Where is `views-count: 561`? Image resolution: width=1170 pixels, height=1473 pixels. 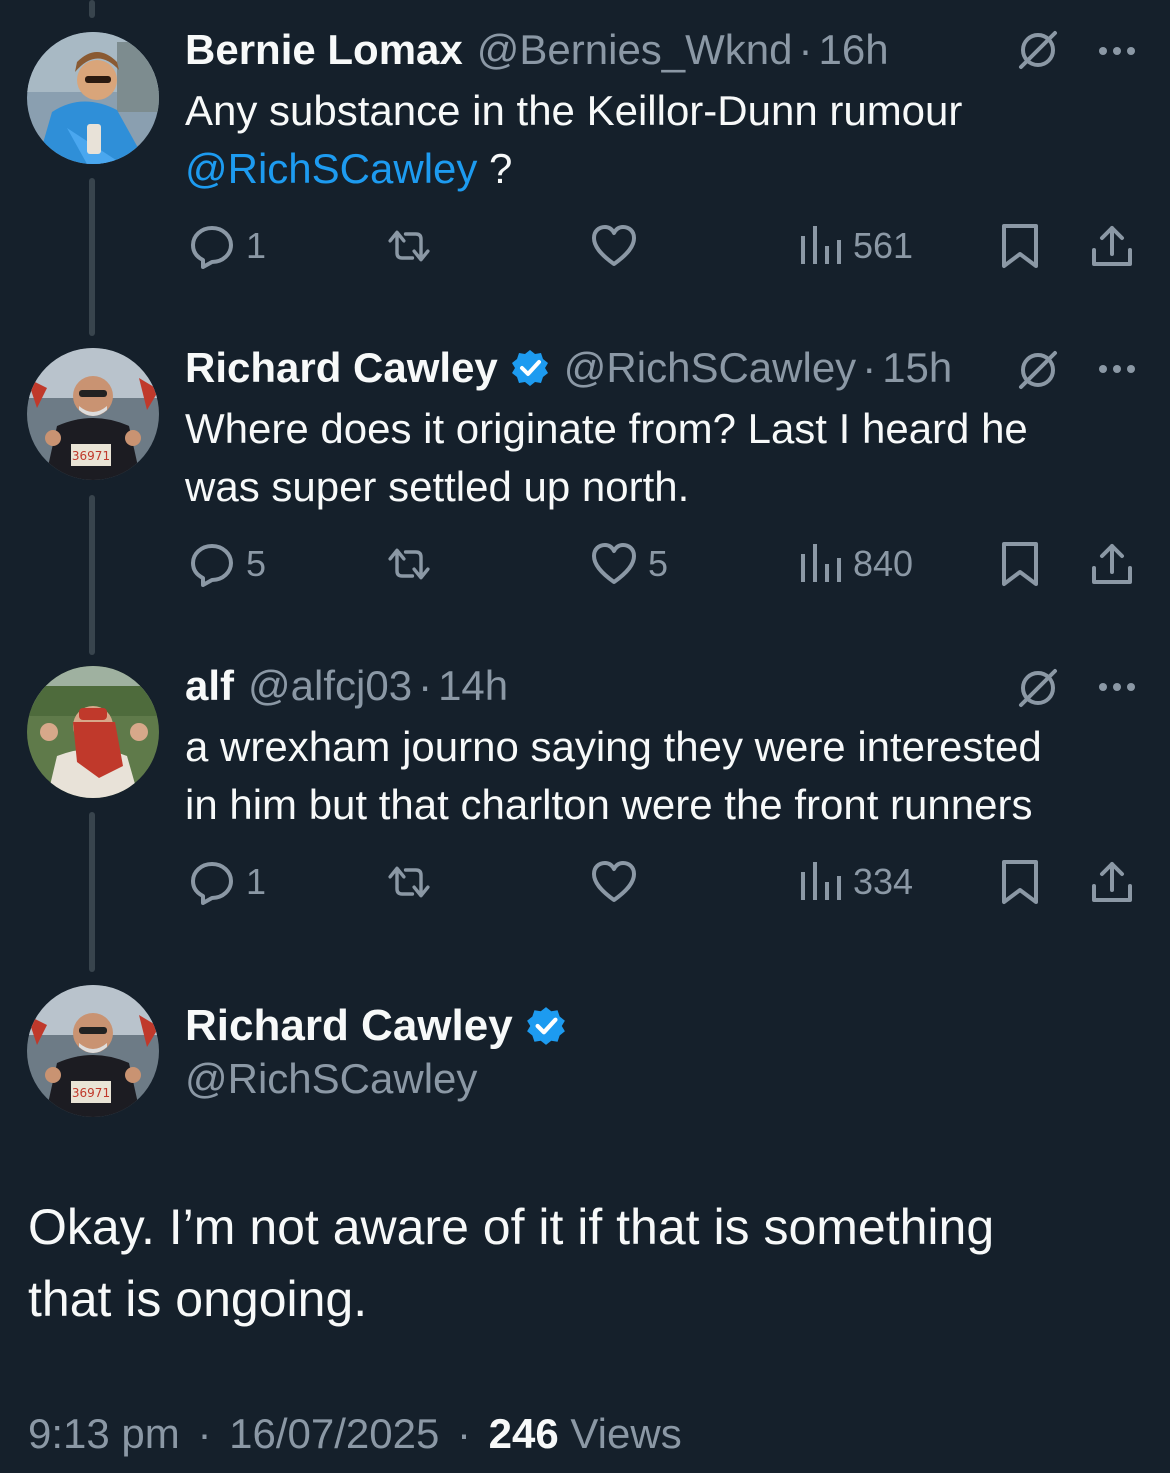 views-count: 561 is located at coordinates (883, 245).